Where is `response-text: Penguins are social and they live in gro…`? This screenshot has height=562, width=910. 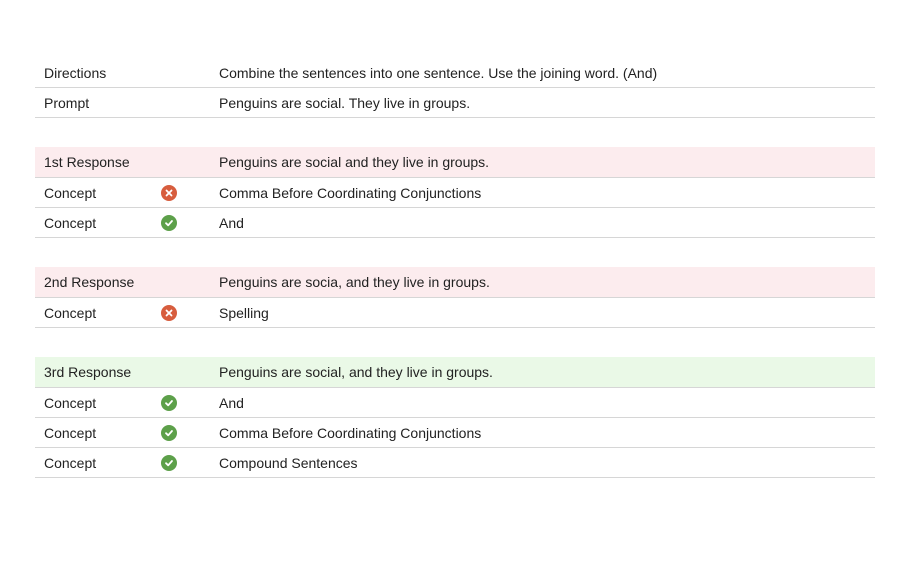
response-text: Penguins are social and they live in gro… is located at coordinates (354, 162).